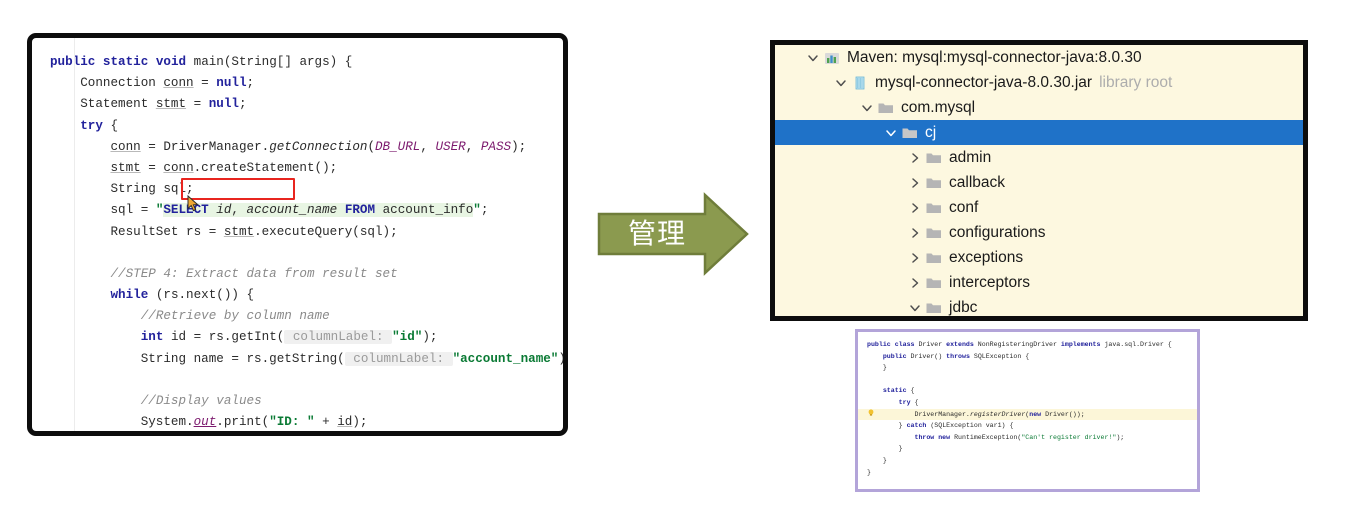 The width and height of the screenshot is (1358, 506). Describe the element at coordinates (201, 401) in the screenshot. I see `code-line: //Display values` at that location.